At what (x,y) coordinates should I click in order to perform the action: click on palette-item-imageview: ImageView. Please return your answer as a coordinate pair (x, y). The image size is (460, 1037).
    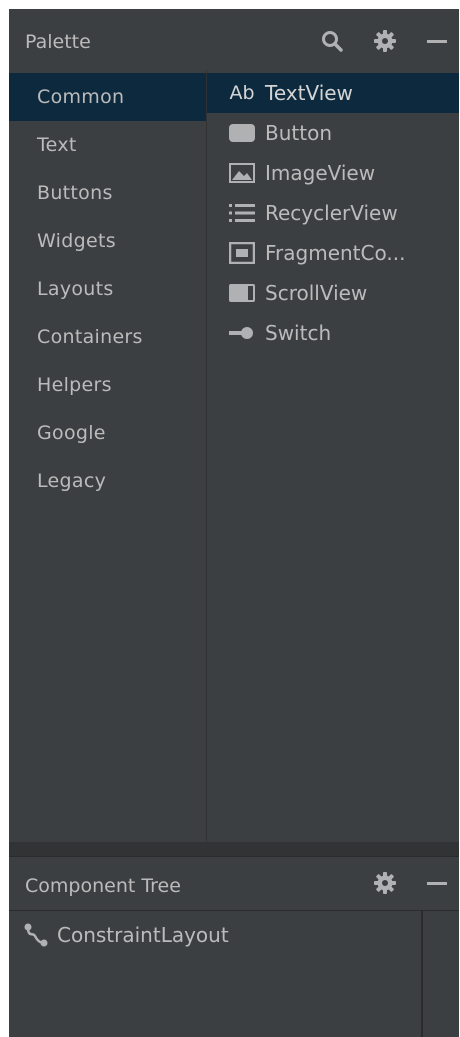
    Looking at the image, I should click on (333, 173).